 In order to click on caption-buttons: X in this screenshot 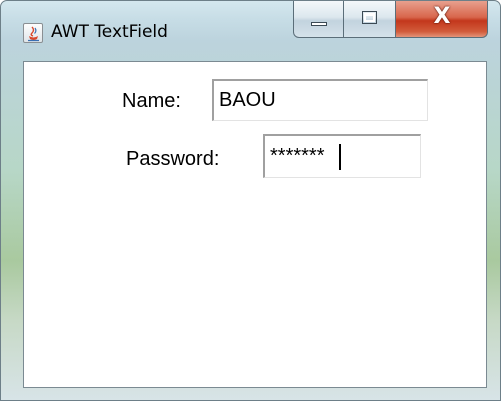, I will do `click(390, 20)`.